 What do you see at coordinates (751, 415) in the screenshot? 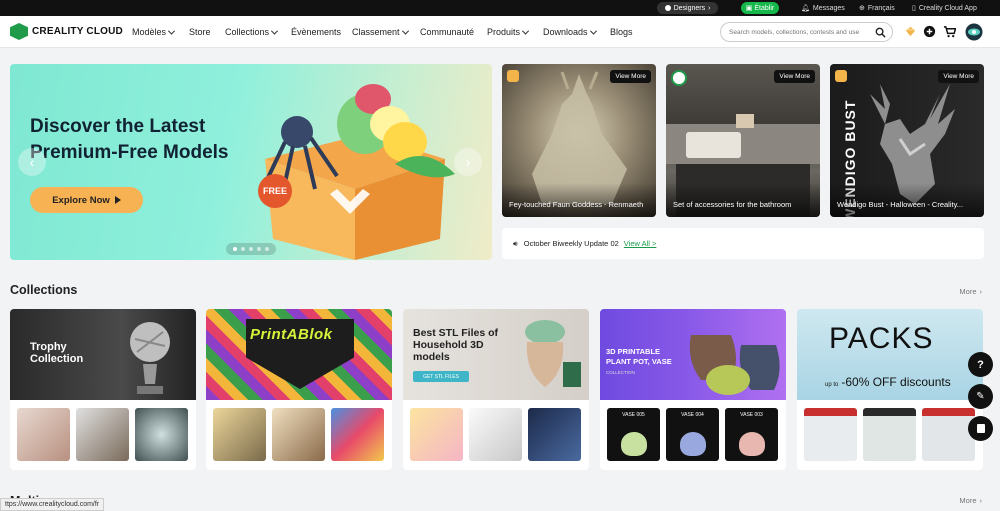
I see `vase-label: VASE 003` at bounding box center [751, 415].